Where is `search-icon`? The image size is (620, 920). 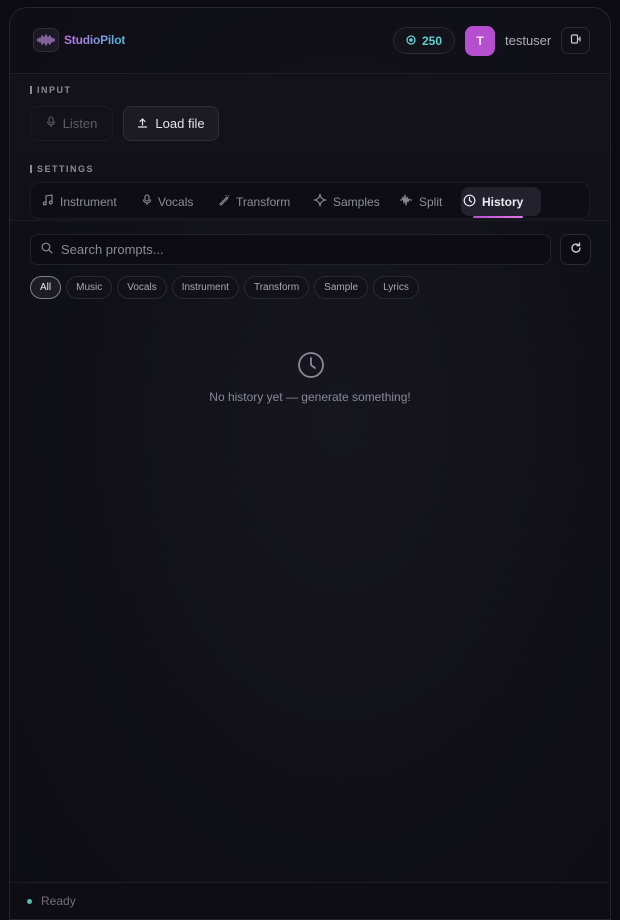 search-icon is located at coordinates (47, 250).